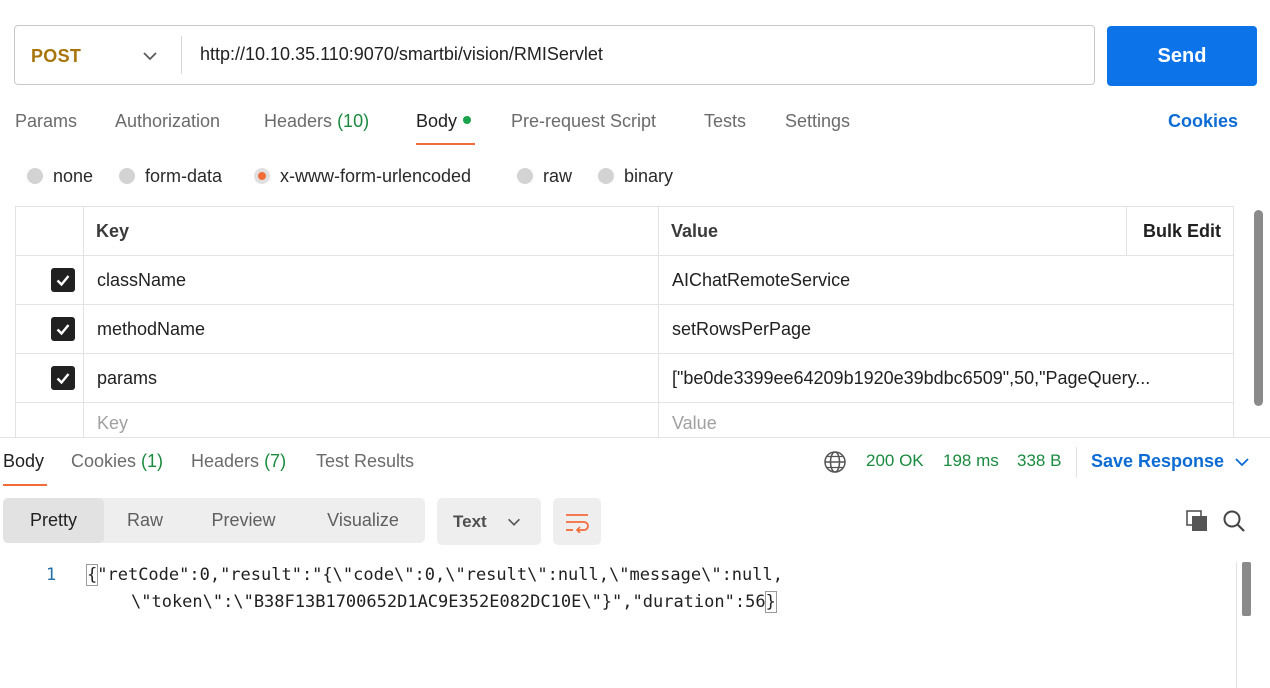 The image size is (1270, 688). I want to click on tab-prerequest-script: Pre-request Script, so click(583, 121).